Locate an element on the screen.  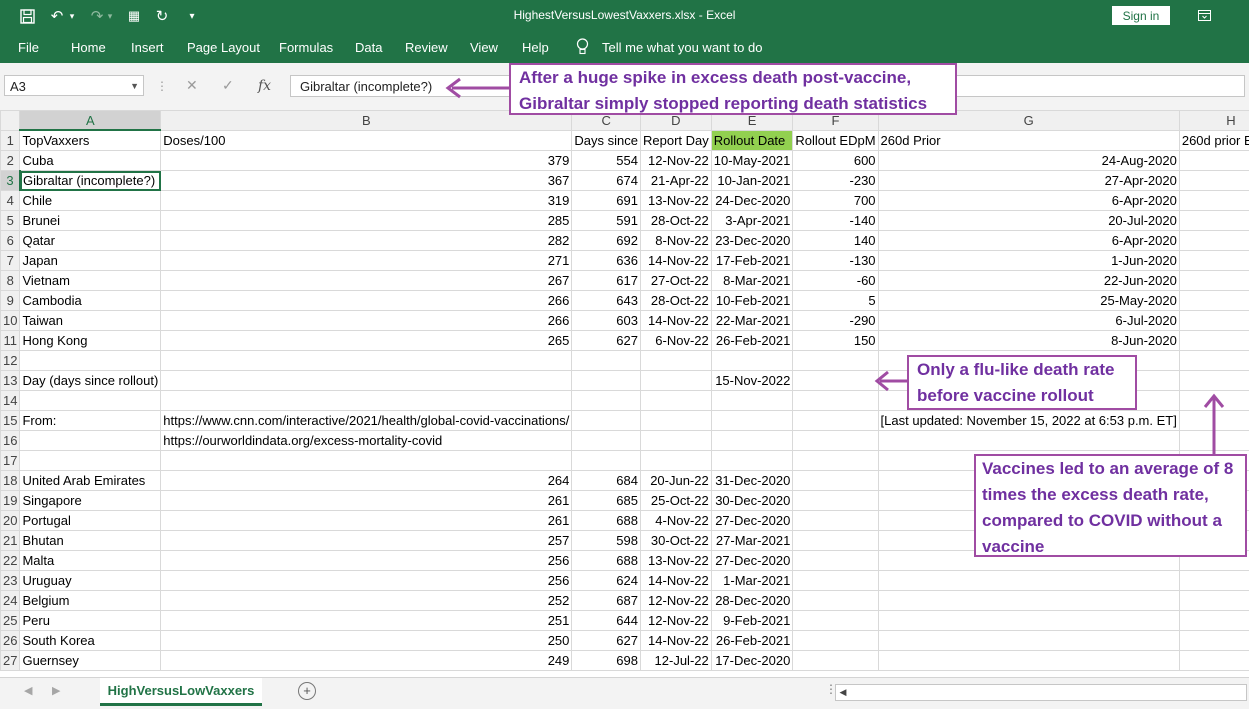
cell-c2: 554 is located at coordinates (606, 161).